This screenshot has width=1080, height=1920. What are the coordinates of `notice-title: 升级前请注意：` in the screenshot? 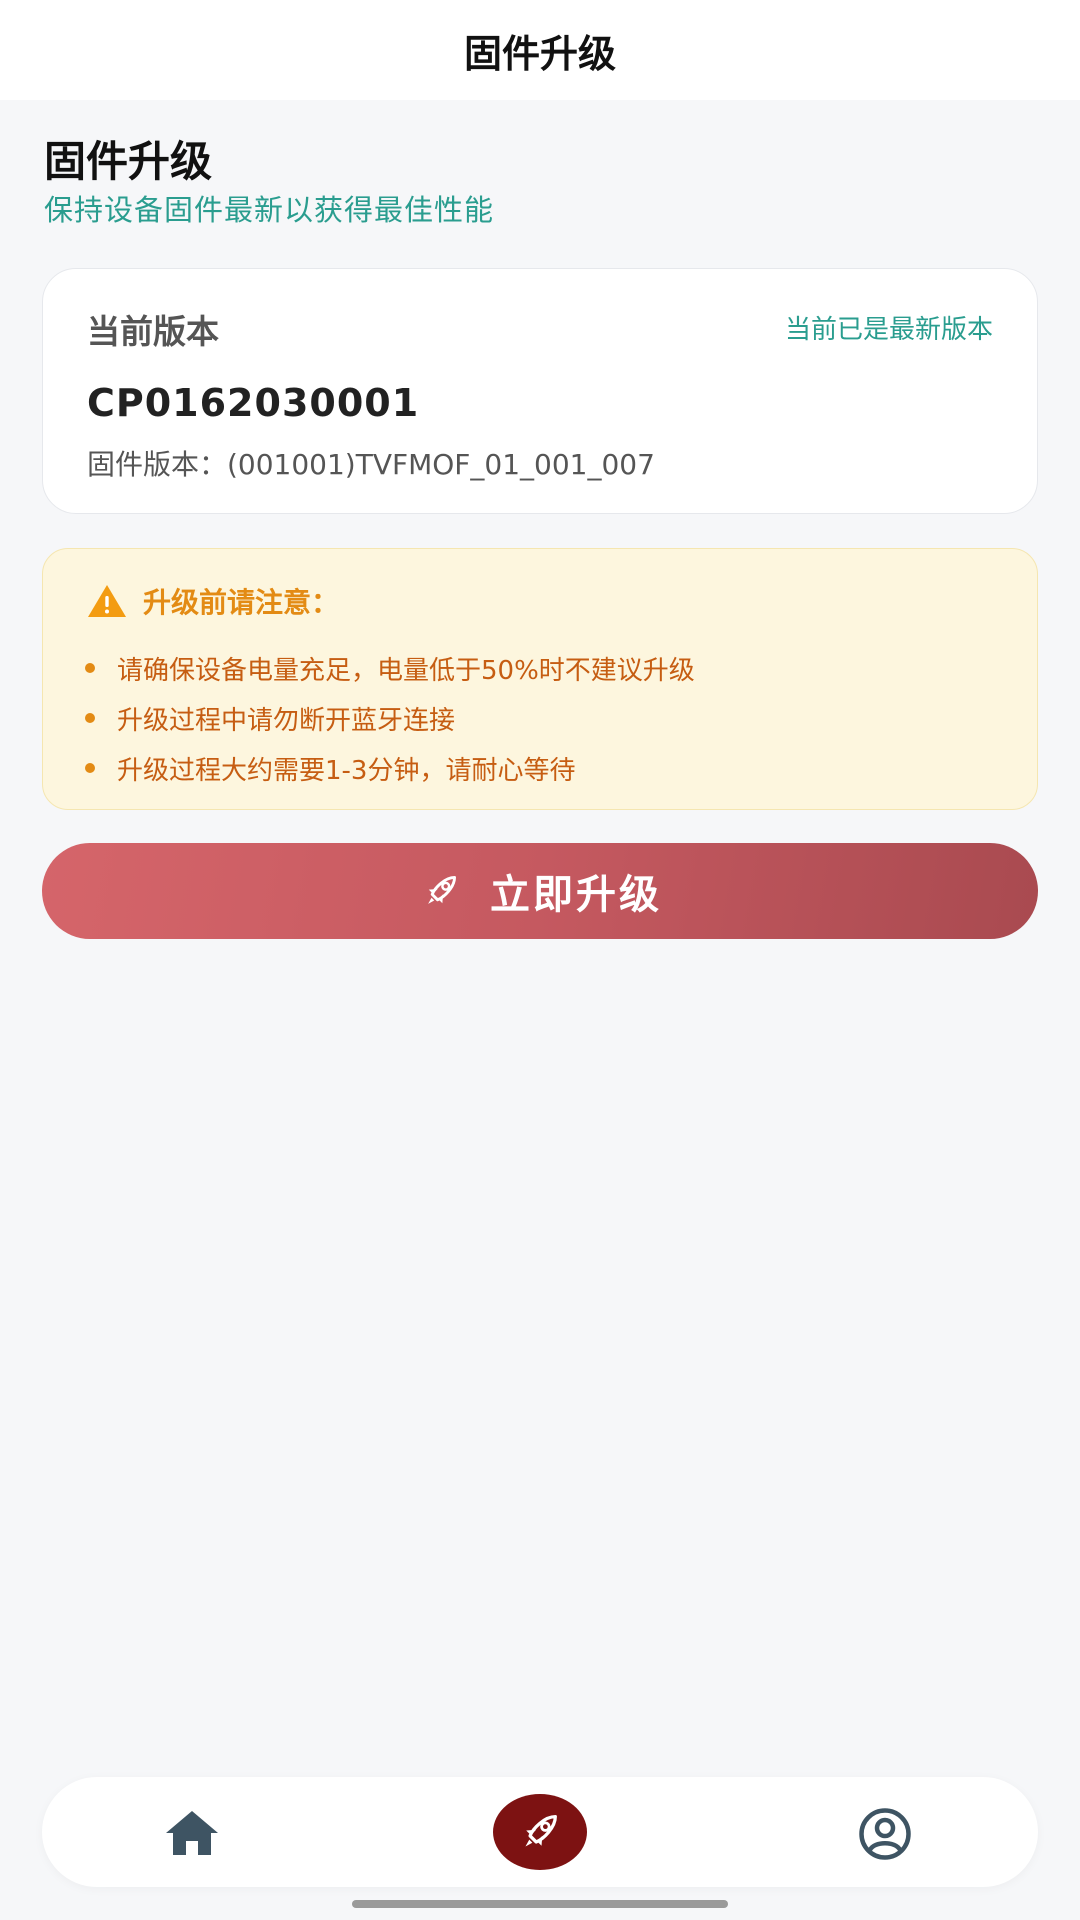 It's located at (241, 602).